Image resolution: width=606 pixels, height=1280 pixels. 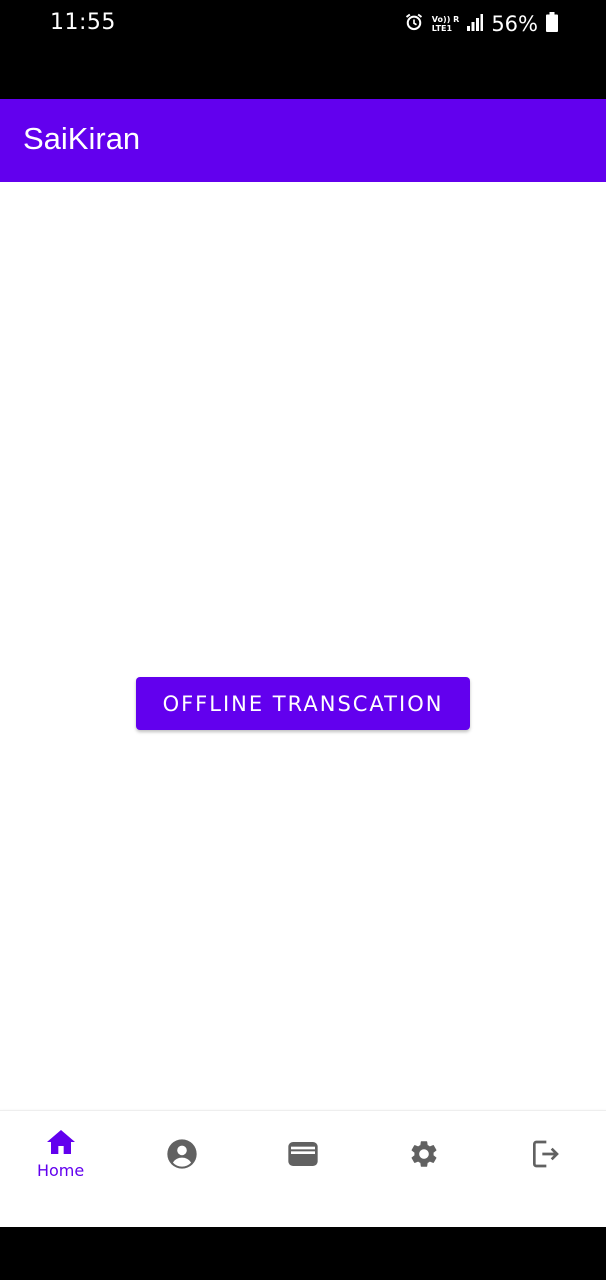 I want to click on offline-transaction-button: OFFLINE TRANSCATION, so click(x=303, y=703).